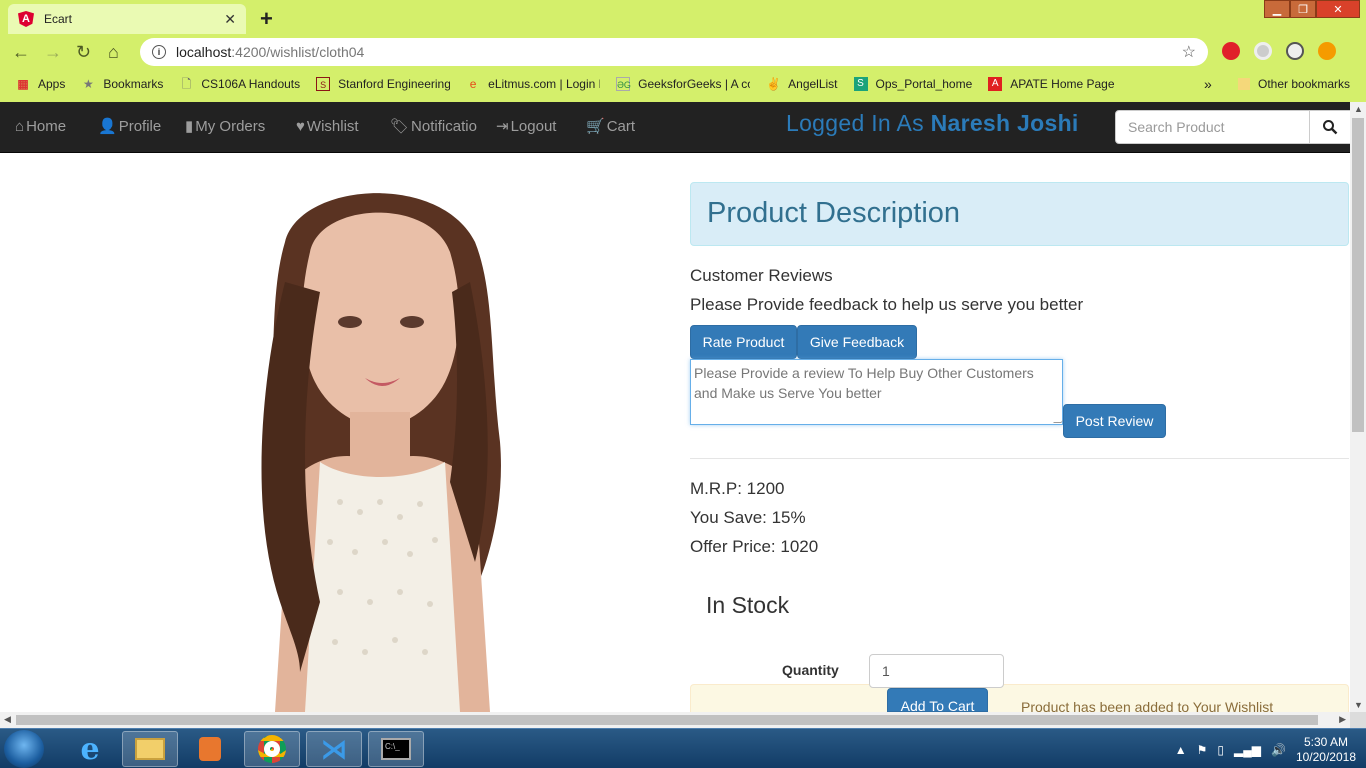  I want to click on bookmark-angellist: ✌ AngelList, so click(801, 84).